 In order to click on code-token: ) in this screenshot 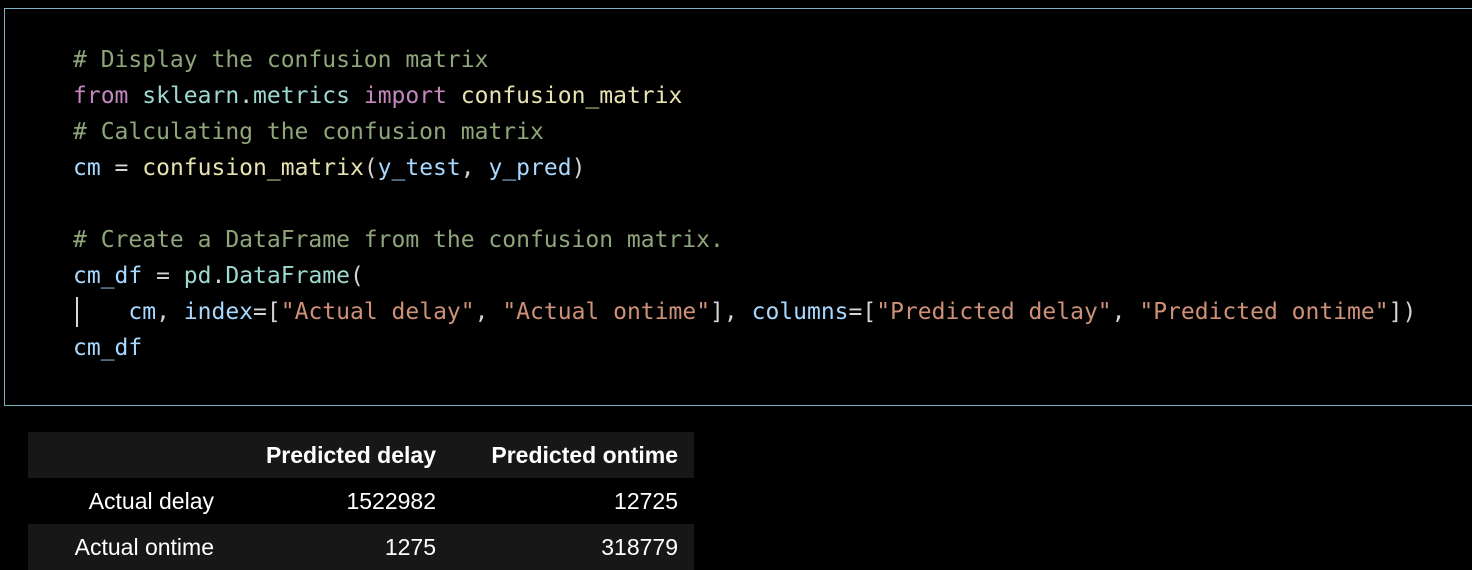, I will do `click(578, 168)`.